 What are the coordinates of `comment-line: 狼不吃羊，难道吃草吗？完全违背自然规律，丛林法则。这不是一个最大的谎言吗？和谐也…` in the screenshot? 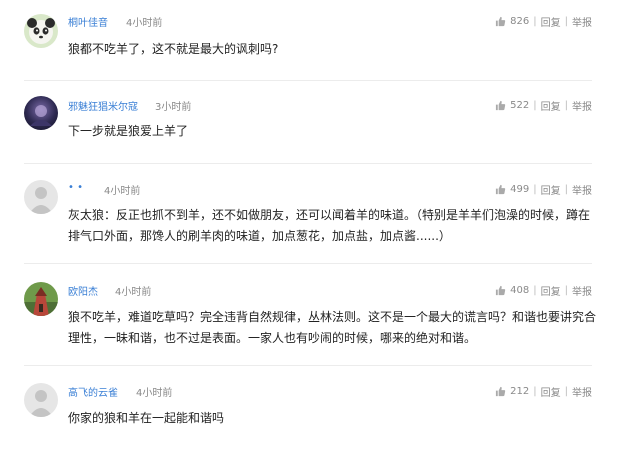 It's located at (332, 317).